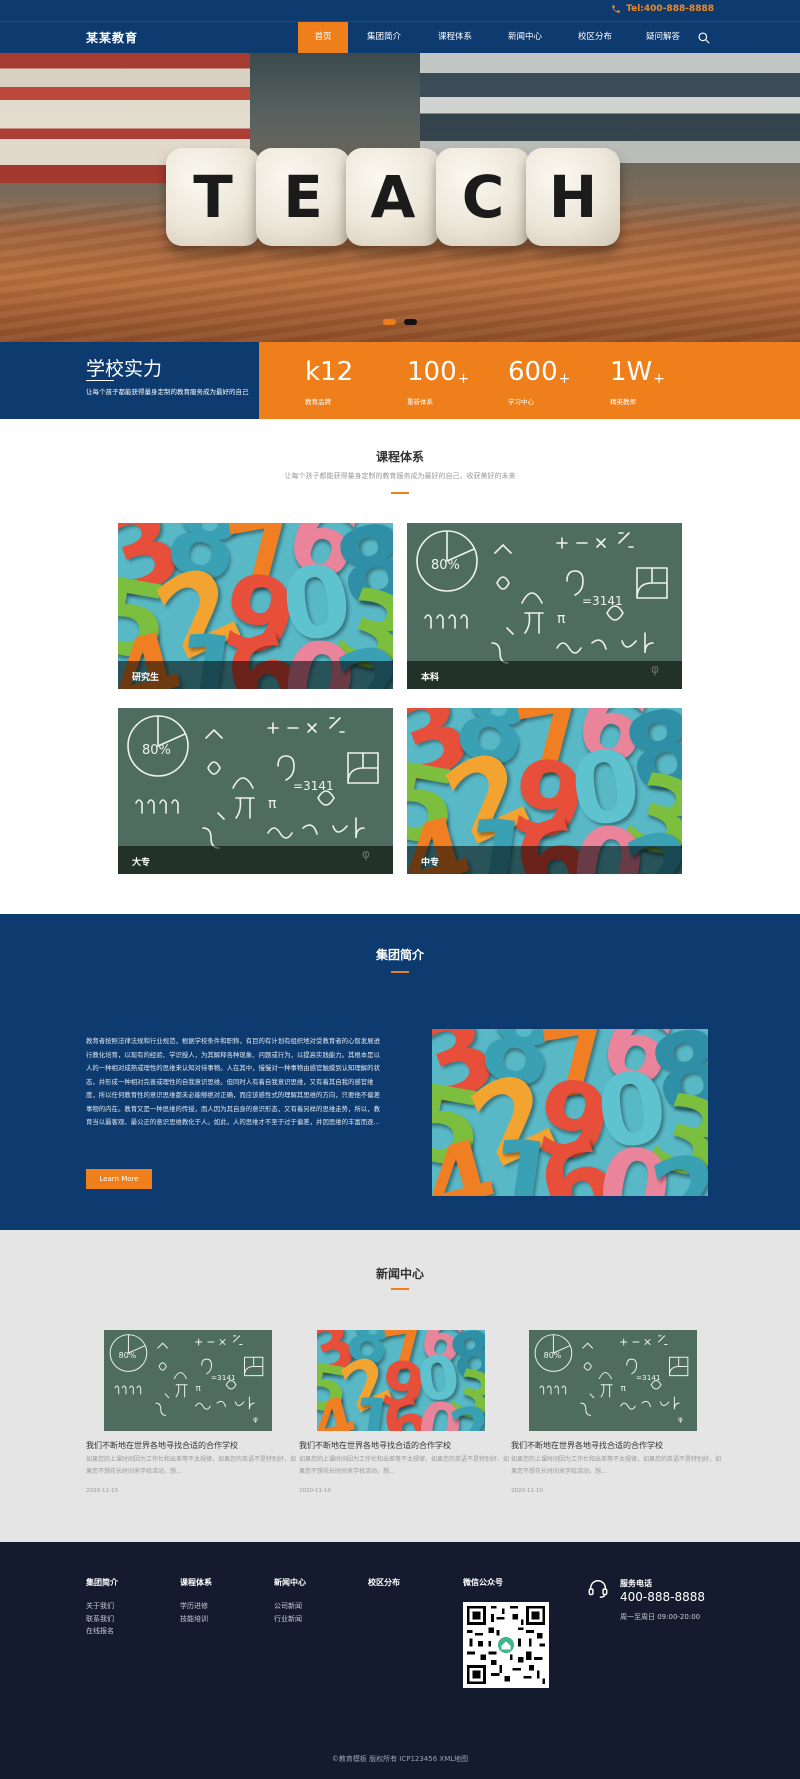 The image size is (800, 1779). What do you see at coordinates (399, 955) in the screenshot?
I see `about-title: 集团简介` at bounding box center [399, 955].